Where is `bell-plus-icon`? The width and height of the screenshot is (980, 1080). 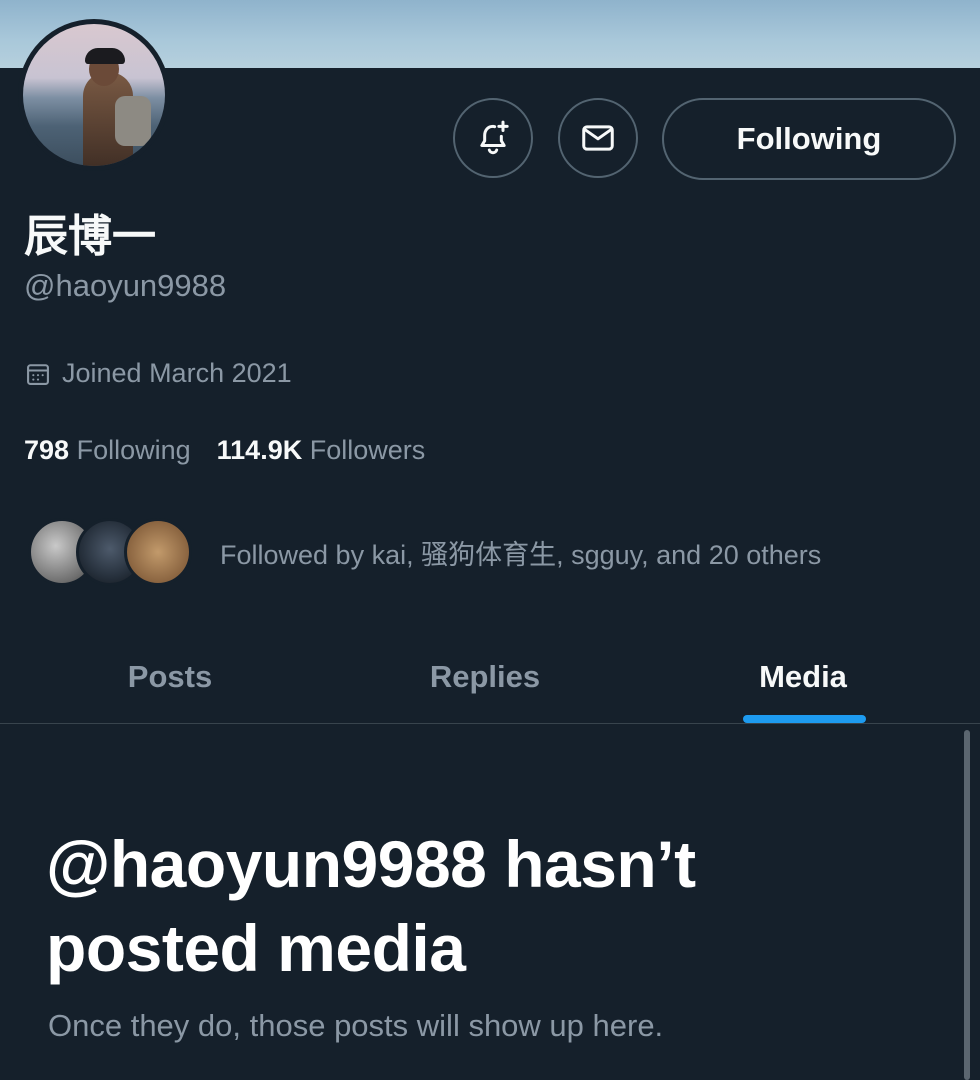
bell-plus-icon is located at coordinates (494, 137).